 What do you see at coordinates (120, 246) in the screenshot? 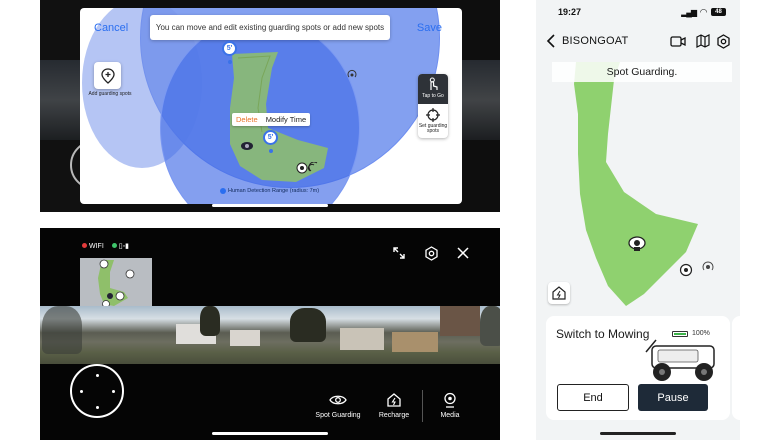
I see `cellular-status: ▯◦▮` at bounding box center [120, 246].